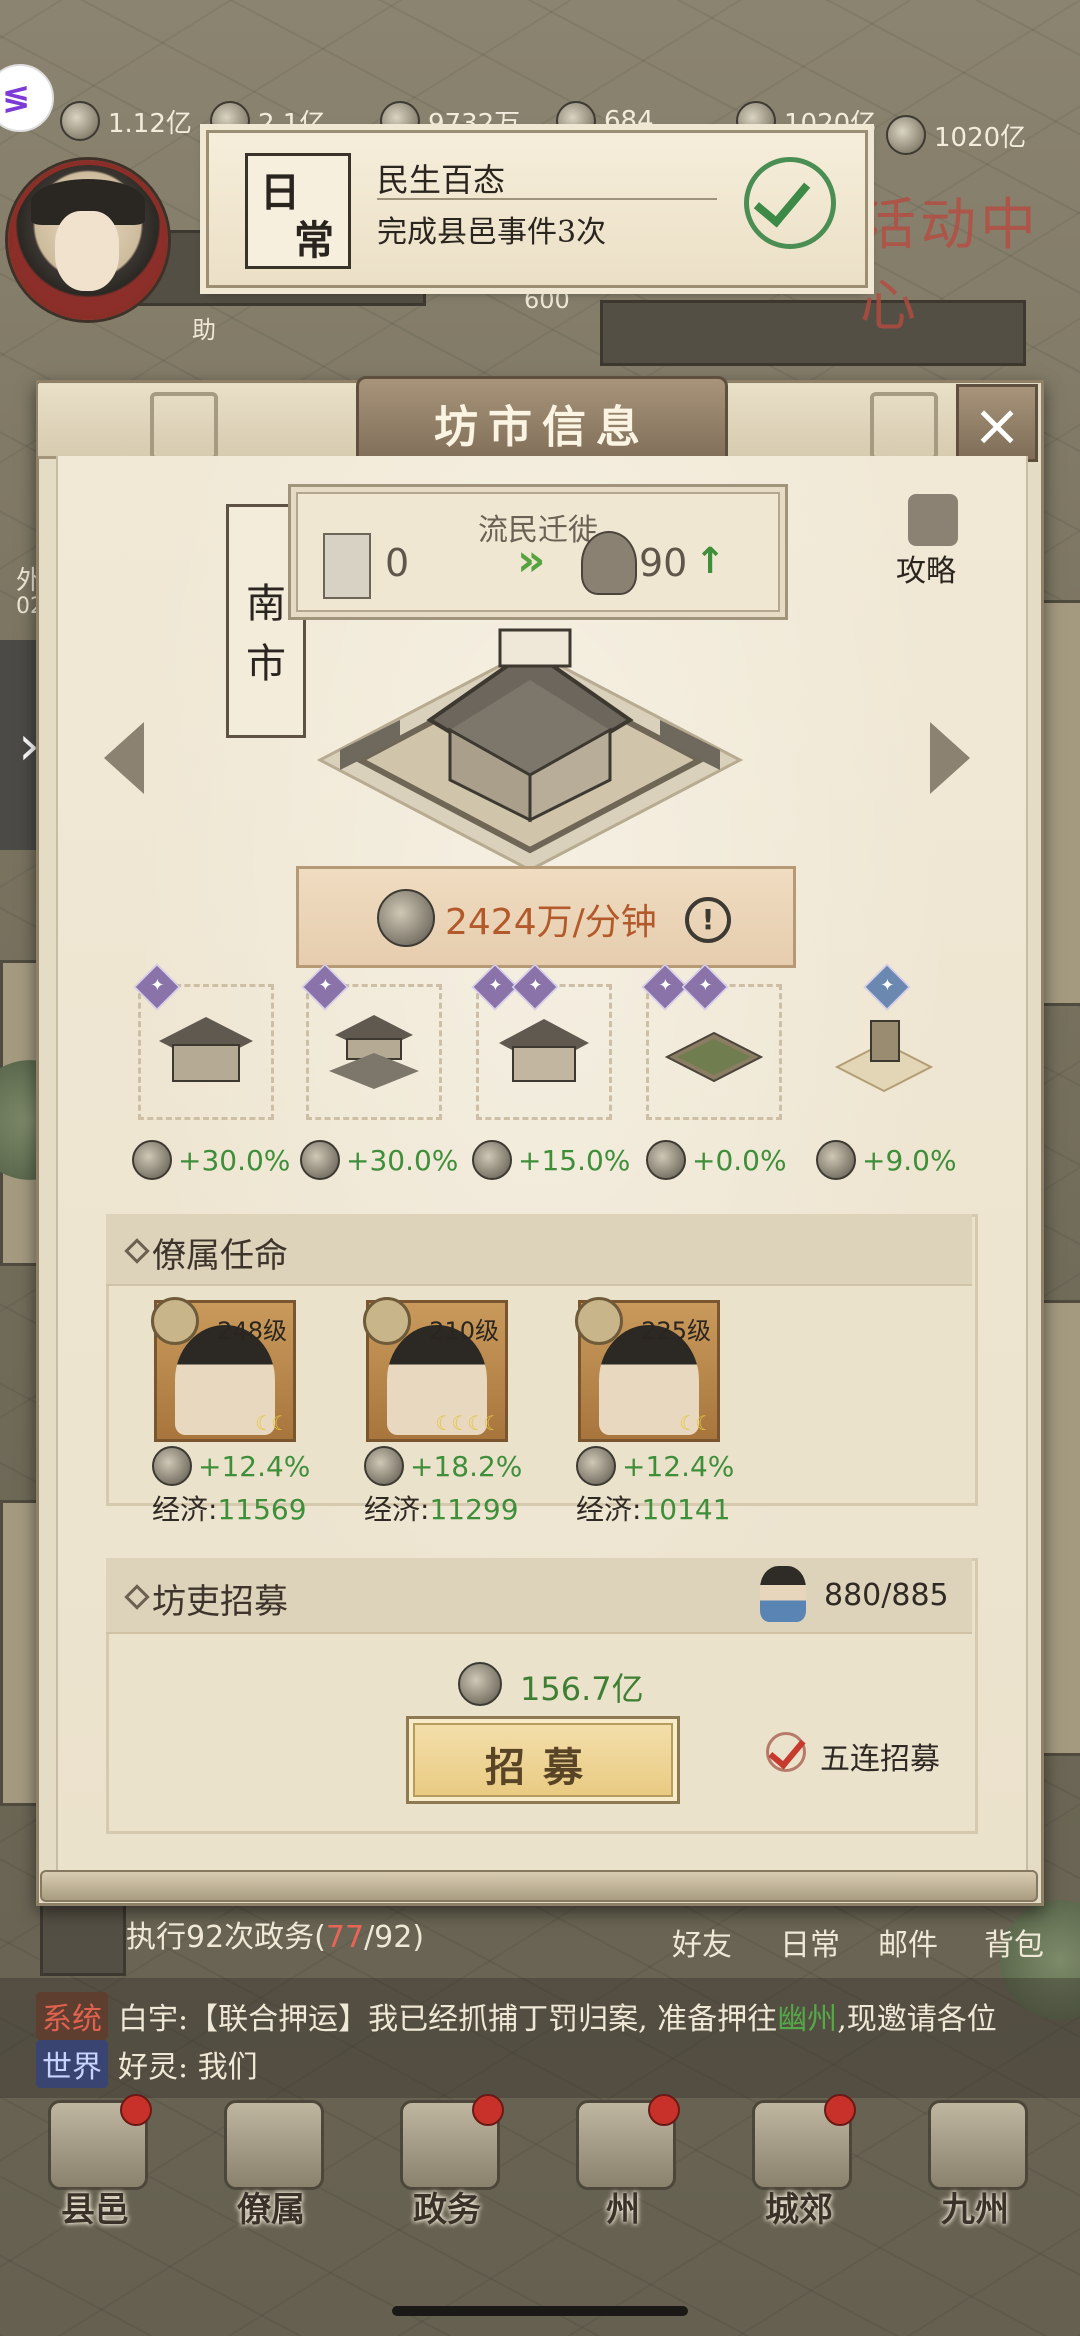 This screenshot has height=2336, width=1080. I want to click on staff-economy-1: 经济:11569, so click(229, 1509).